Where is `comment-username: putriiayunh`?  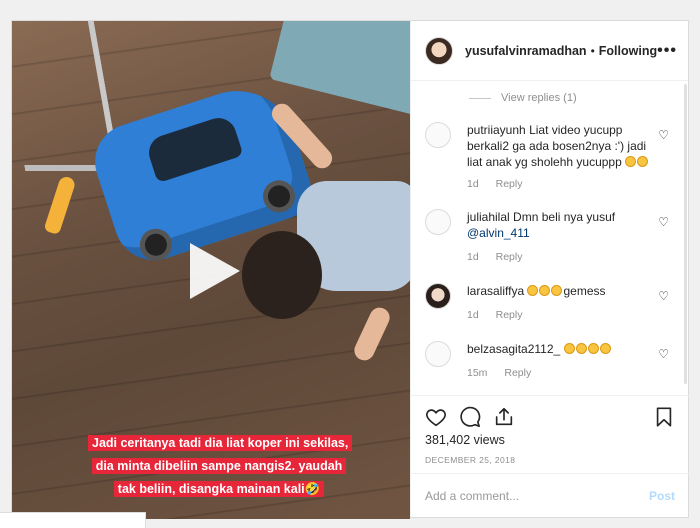 comment-username: putriiayunh is located at coordinates (496, 130).